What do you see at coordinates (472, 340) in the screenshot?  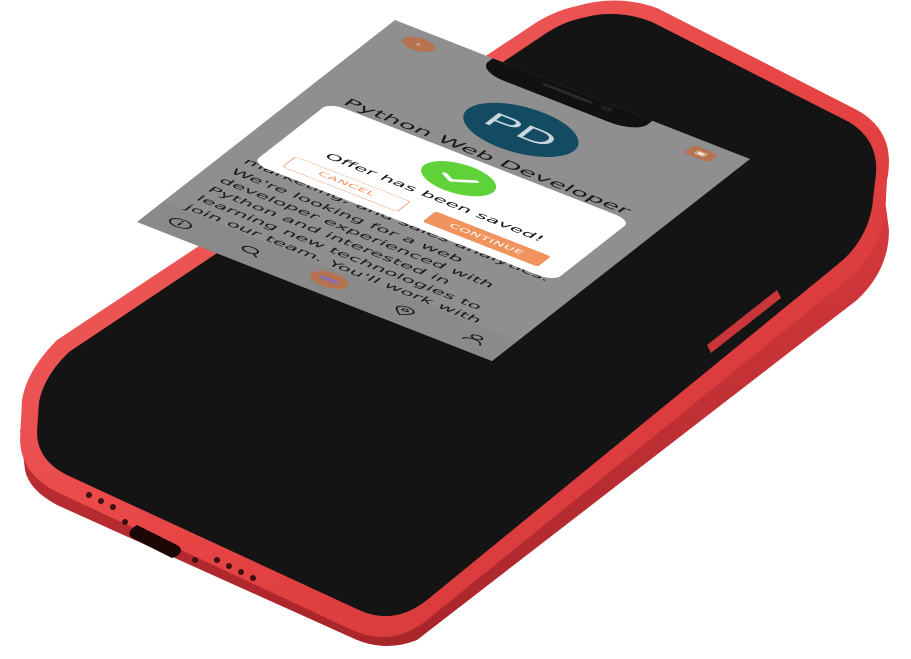 I see `profile-icon` at bounding box center [472, 340].